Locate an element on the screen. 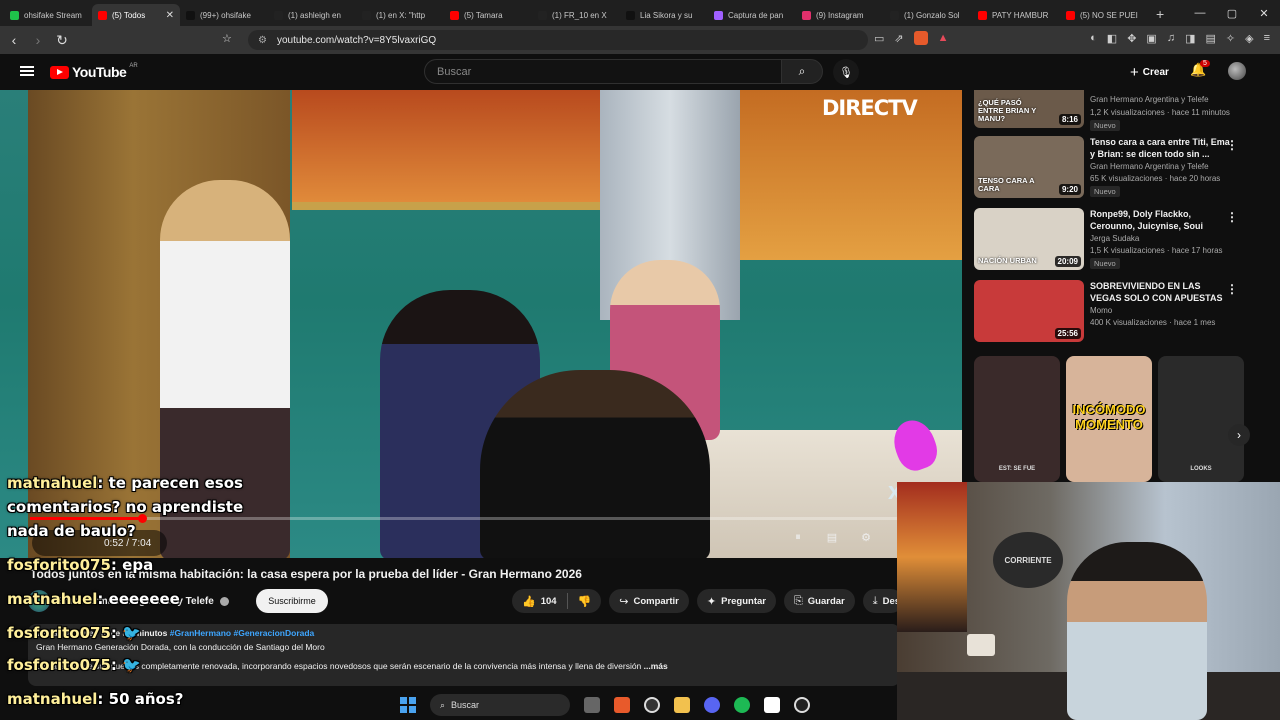  discord-icon is located at coordinates (712, 705).